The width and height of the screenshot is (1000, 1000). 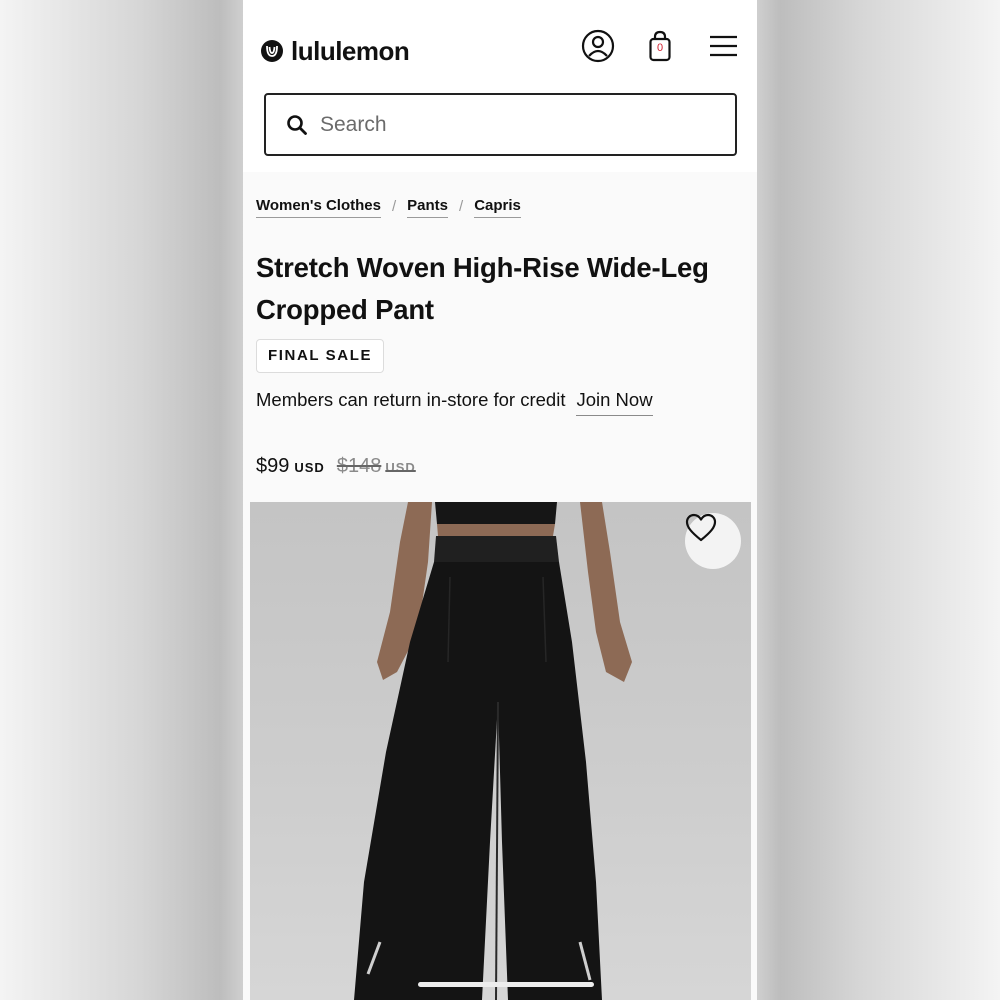 I want to click on wishlist-button, so click(x=713, y=541).